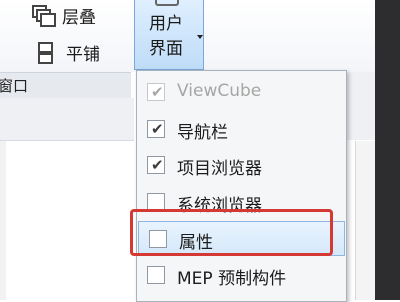 This screenshot has width=400, height=302. I want to click on menu-item-project-browser: ✔ 项目浏览器, so click(241, 165).